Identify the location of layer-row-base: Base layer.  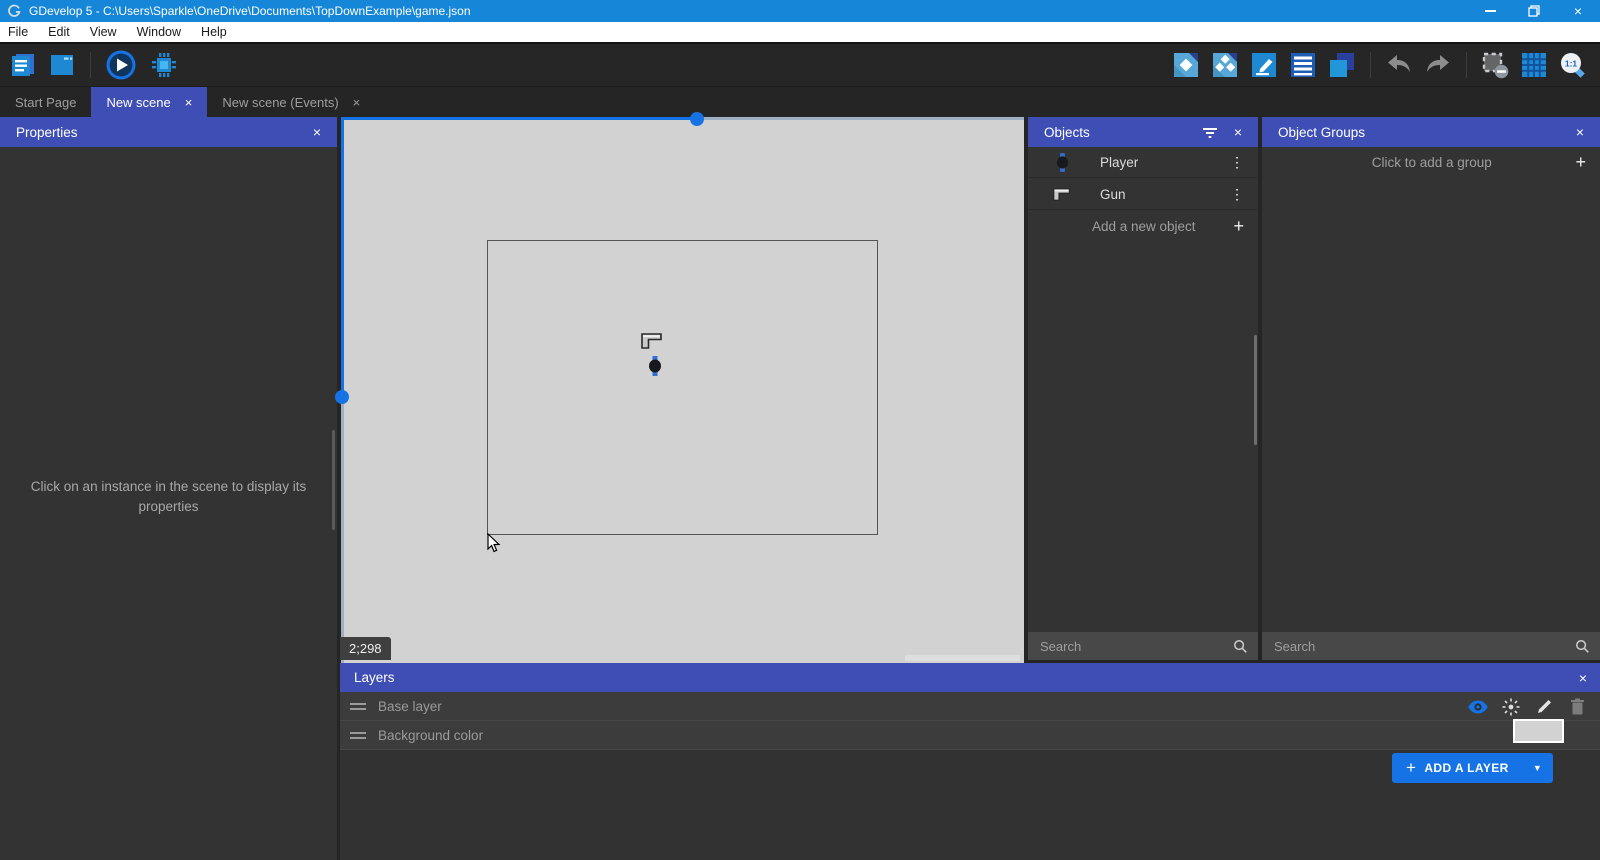
(970, 706).